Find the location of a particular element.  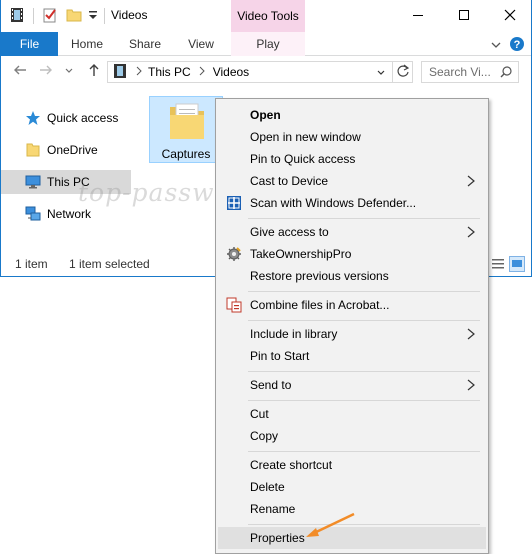

minimize-icon is located at coordinates (418, 16).